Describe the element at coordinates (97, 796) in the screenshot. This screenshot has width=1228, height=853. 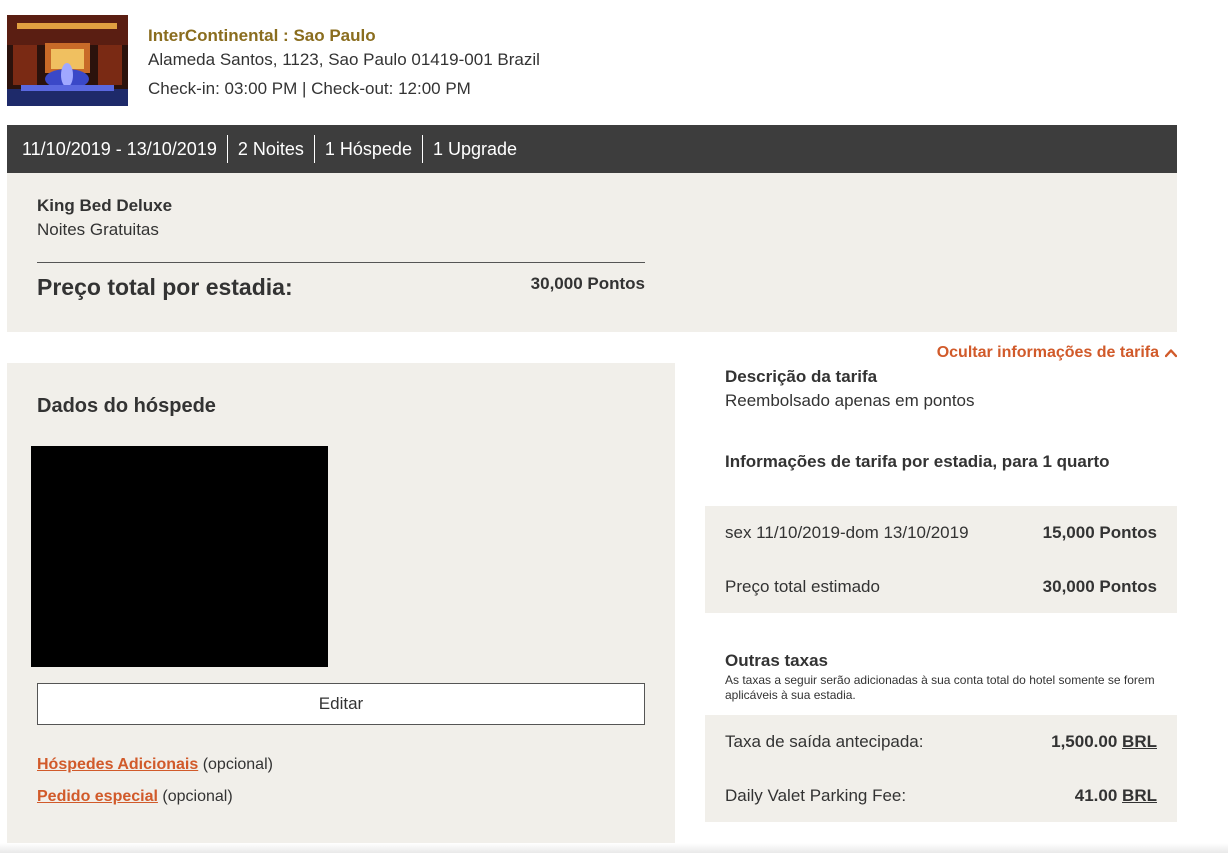
I see `special-request-link: Pedido especial` at that location.